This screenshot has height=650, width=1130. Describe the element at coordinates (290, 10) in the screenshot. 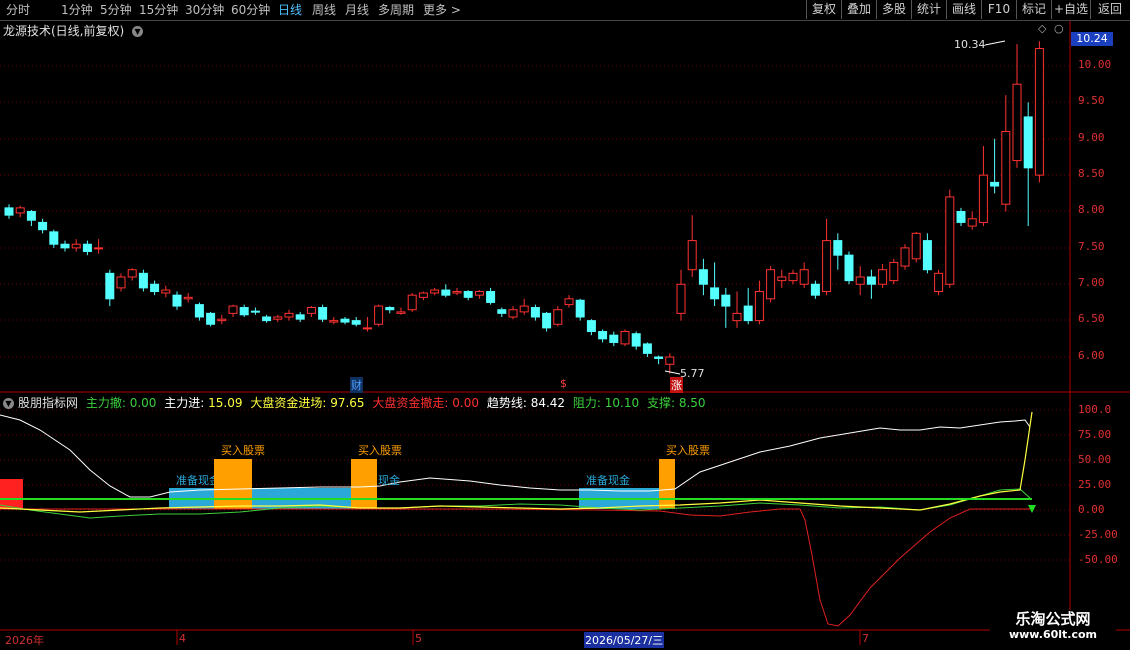

I see `period-daily: 日线` at that location.